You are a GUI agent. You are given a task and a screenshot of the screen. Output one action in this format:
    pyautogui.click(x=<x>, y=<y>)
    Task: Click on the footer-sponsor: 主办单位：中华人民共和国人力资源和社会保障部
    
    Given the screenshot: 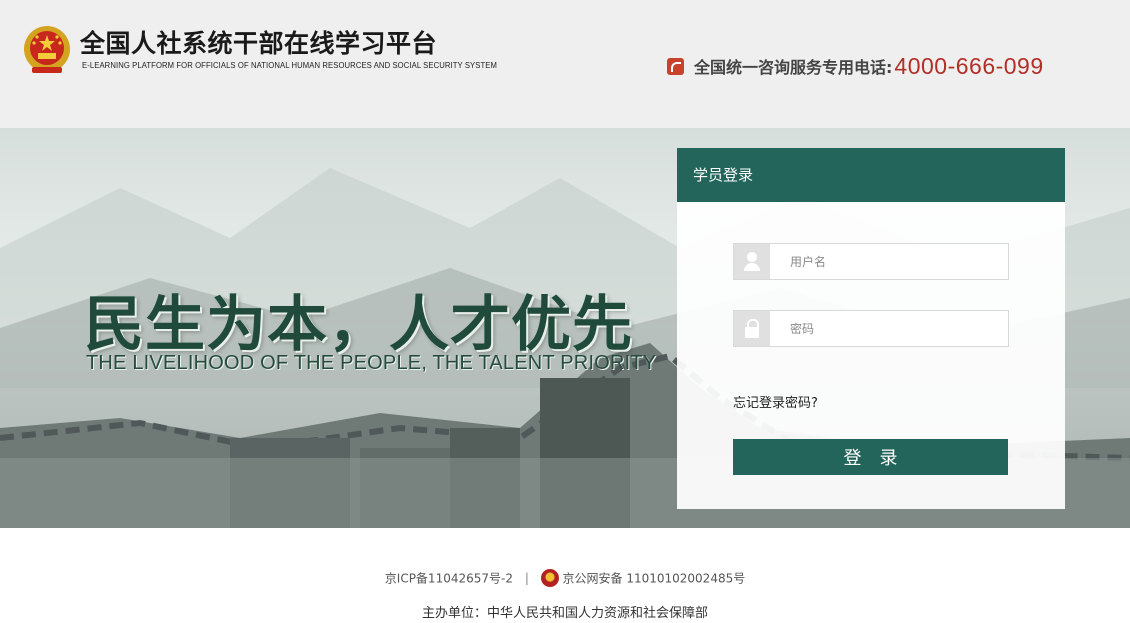 What is the action you would take?
    pyautogui.click(x=564, y=613)
    